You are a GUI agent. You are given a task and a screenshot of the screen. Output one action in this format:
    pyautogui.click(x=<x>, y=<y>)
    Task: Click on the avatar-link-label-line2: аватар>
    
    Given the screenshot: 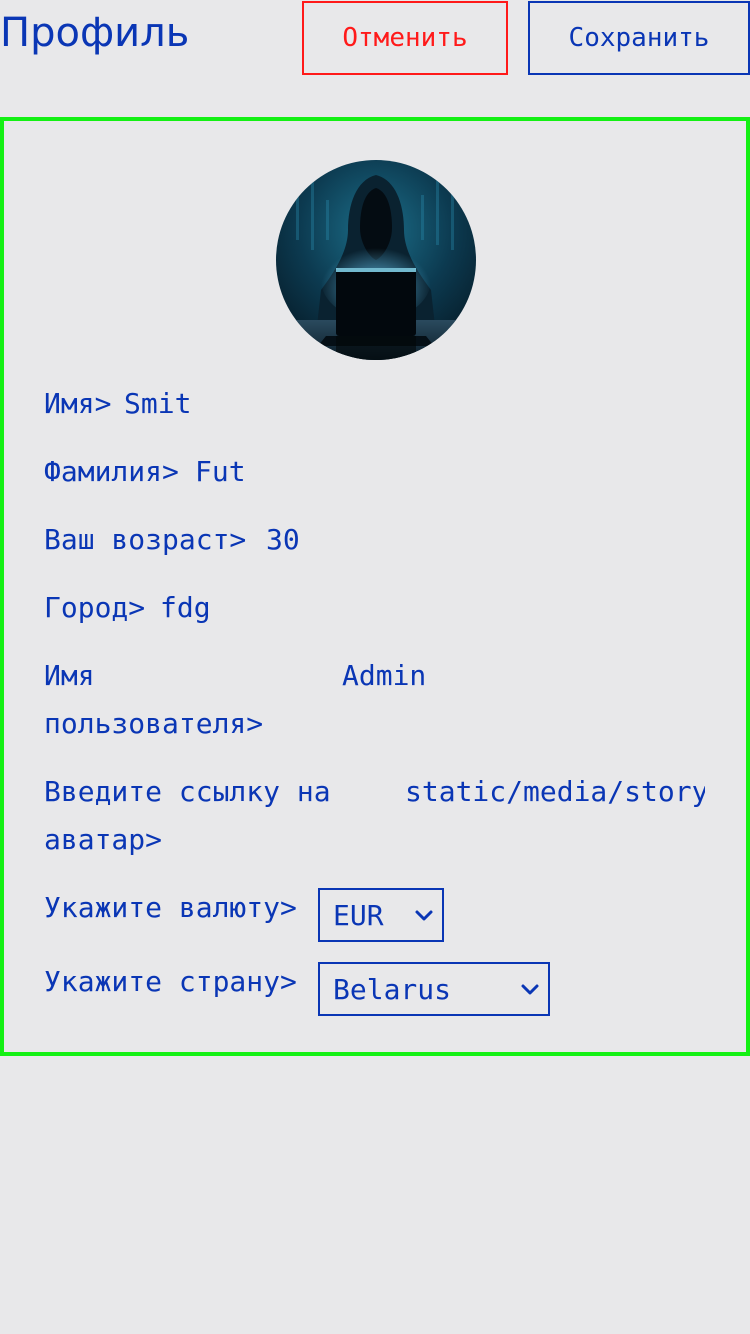 What is the action you would take?
    pyautogui.click(x=103, y=839)
    